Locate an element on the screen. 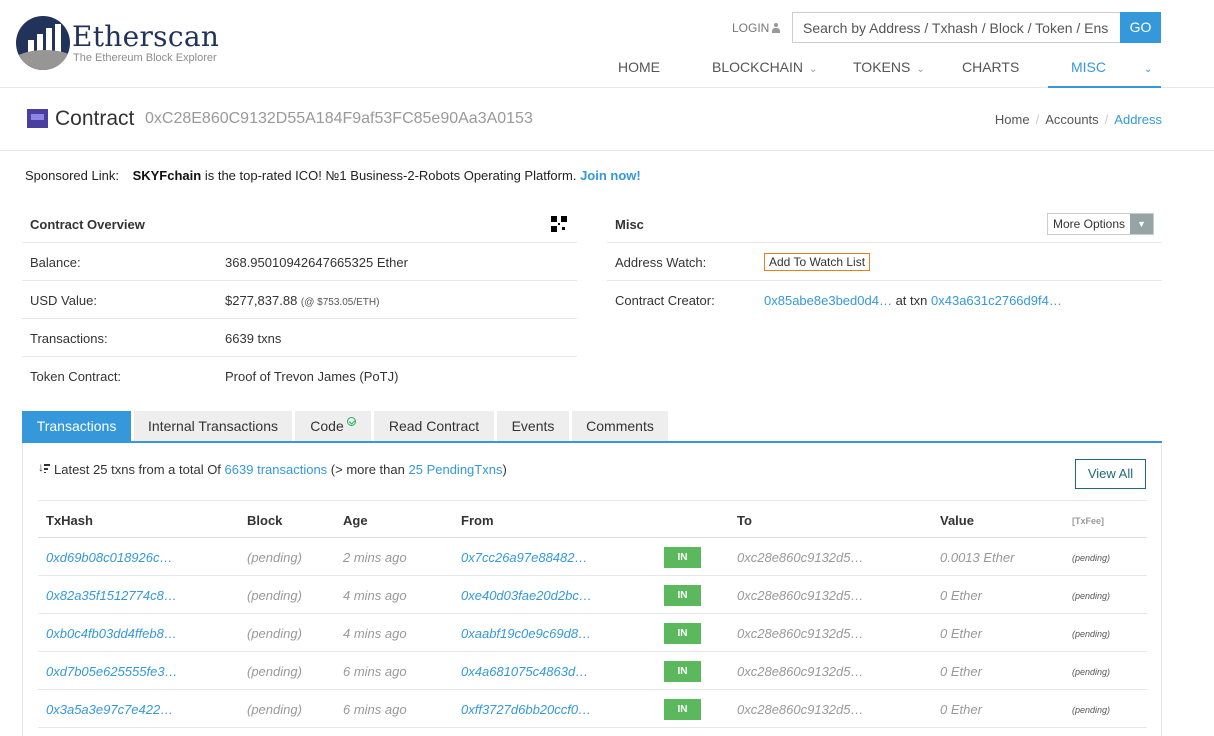 The image size is (1214, 736). pending-txns-link: 25 PendingTxns is located at coordinates (456, 469).